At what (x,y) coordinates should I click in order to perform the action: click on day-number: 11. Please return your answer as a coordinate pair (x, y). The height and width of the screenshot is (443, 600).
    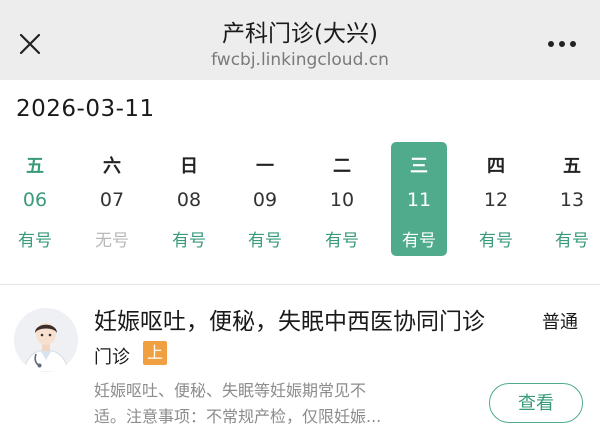
    Looking at the image, I should click on (419, 200).